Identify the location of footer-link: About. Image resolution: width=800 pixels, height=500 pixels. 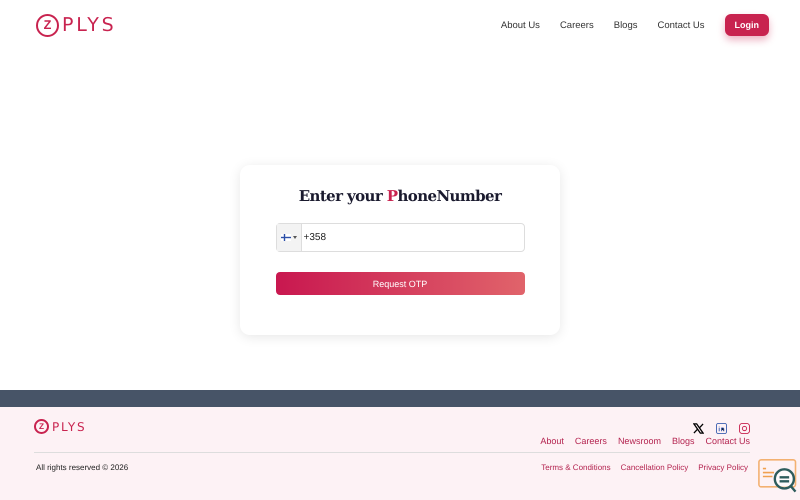
(552, 441).